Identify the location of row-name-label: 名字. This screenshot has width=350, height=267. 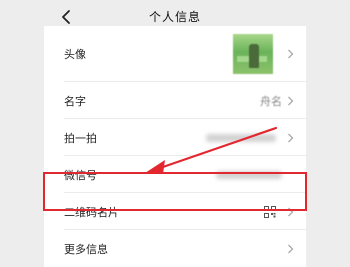
(75, 101).